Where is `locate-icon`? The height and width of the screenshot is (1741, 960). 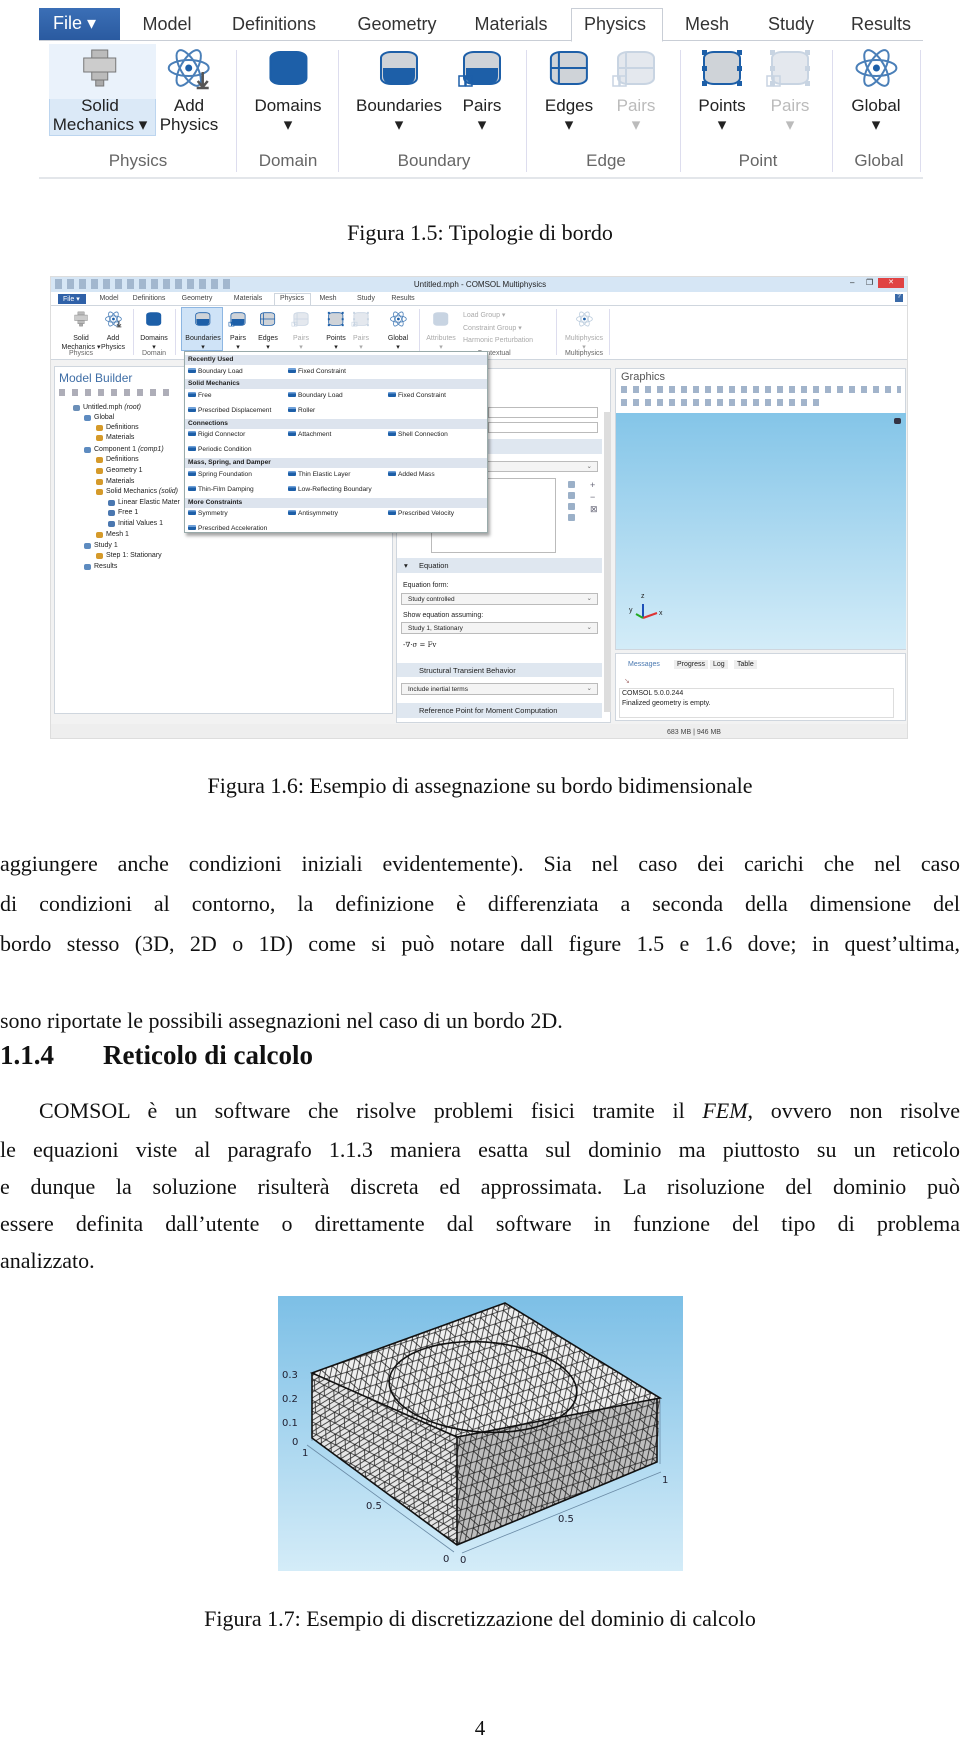 locate-icon is located at coordinates (571, 517).